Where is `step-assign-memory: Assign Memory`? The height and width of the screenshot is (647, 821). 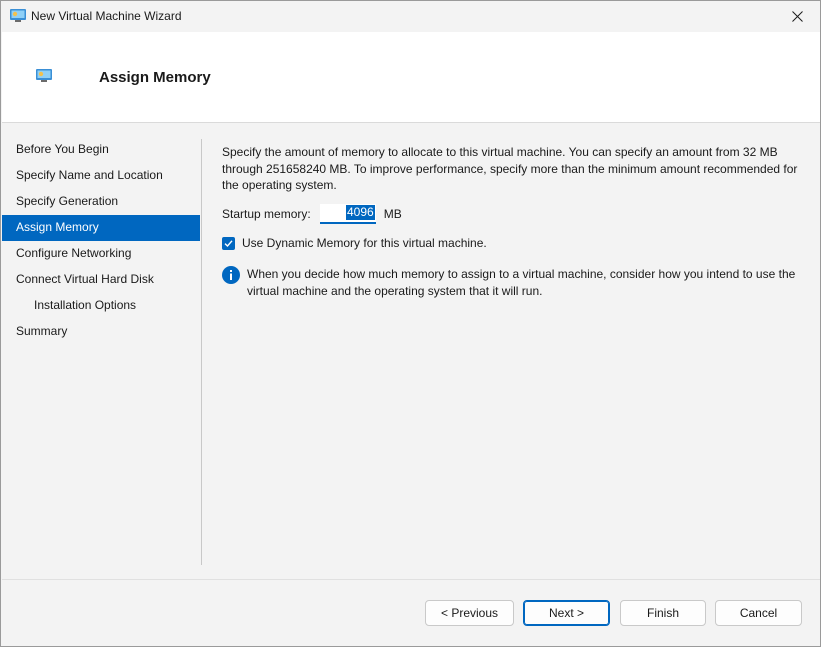 step-assign-memory: Assign Memory is located at coordinates (101, 228).